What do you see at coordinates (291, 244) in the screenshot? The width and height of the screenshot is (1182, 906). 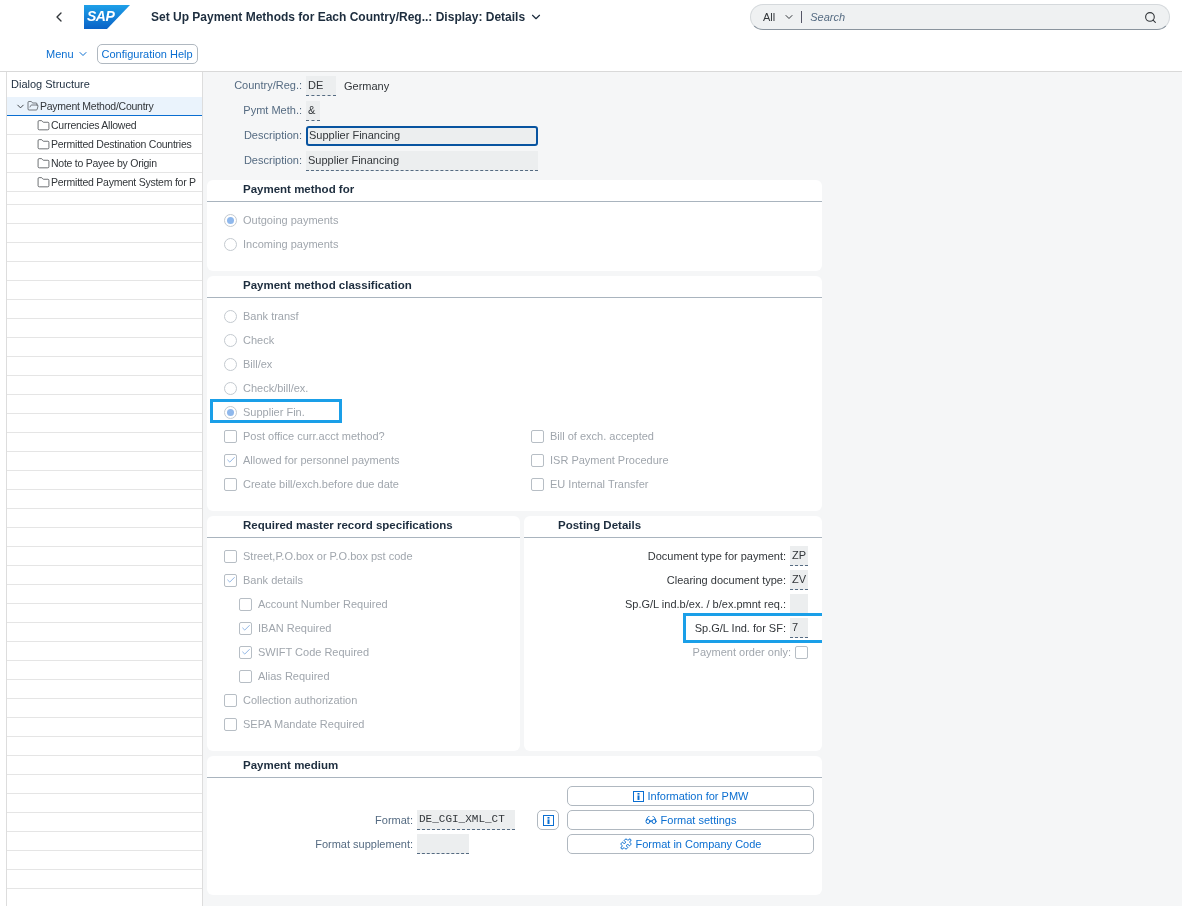 I see `option-label: Incoming payments` at bounding box center [291, 244].